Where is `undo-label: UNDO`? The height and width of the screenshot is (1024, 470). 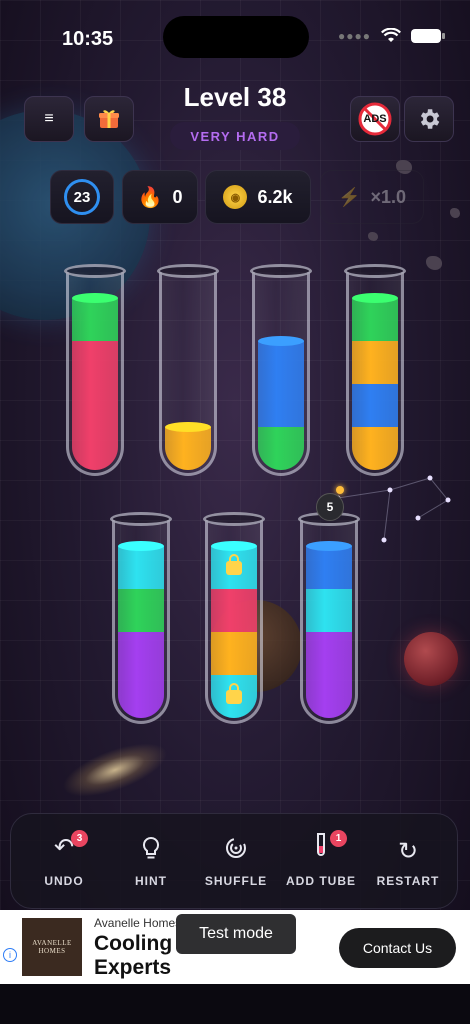 undo-label: UNDO is located at coordinates (64, 881).